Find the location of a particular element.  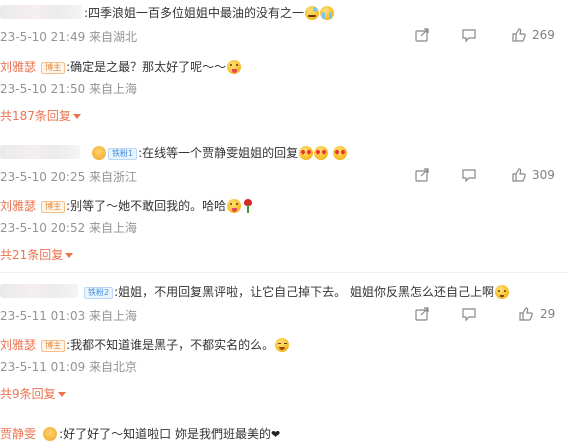

reply-1-meta: 23-5-10 21:50 来自上海 is located at coordinates (69, 89).